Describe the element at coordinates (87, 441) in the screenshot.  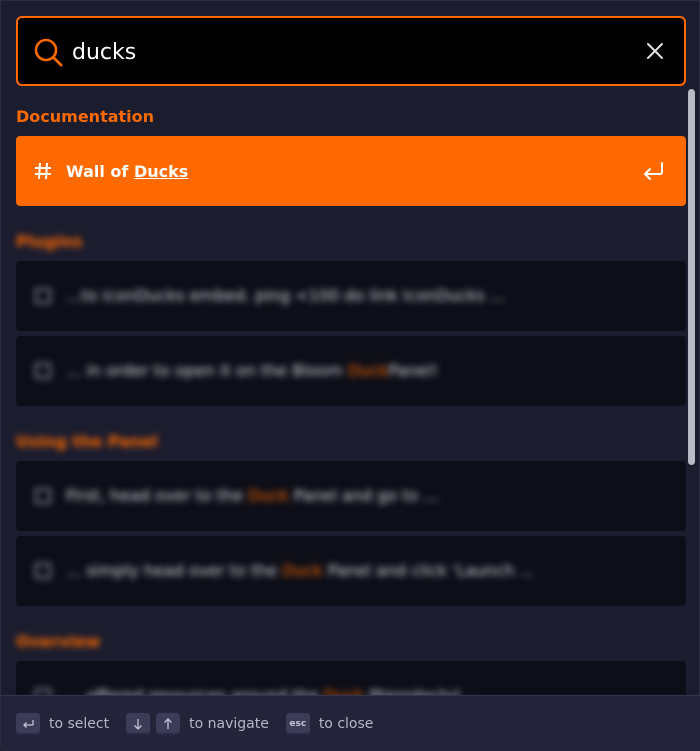
I see `section-title-using-the-panel: Using the Panel` at that location.